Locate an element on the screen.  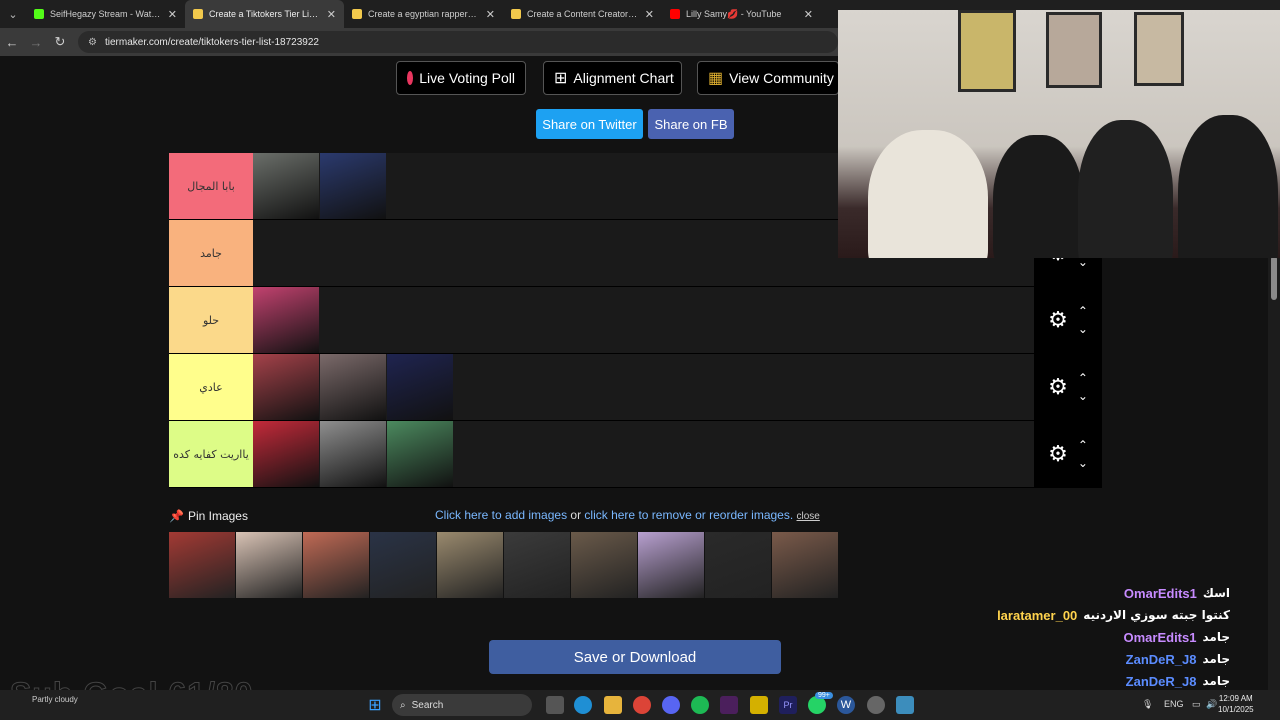
clock-time: 12:09 AM is located at coordinates (1235, 698).